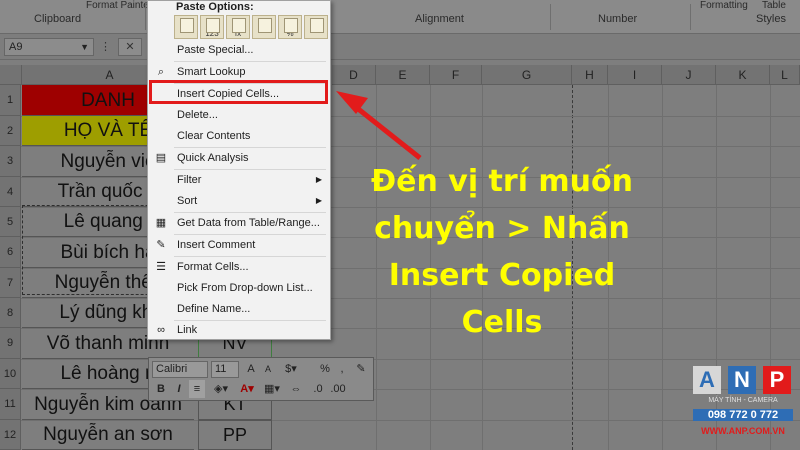 The width and height of the screenshot is (800, 450). I want to click on logo-letter: N, so click(742, 380).